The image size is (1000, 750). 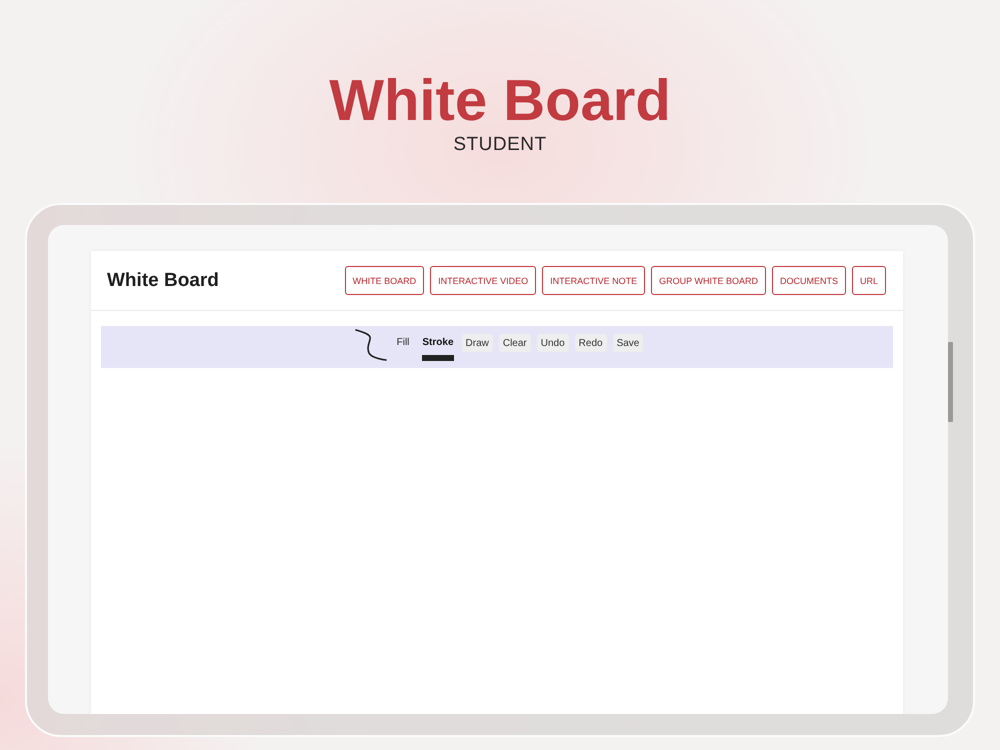 What do you see at coordinates (500, 101) in the screenshot?
I see `page-title: White Board` at bounding box center [500, 101].